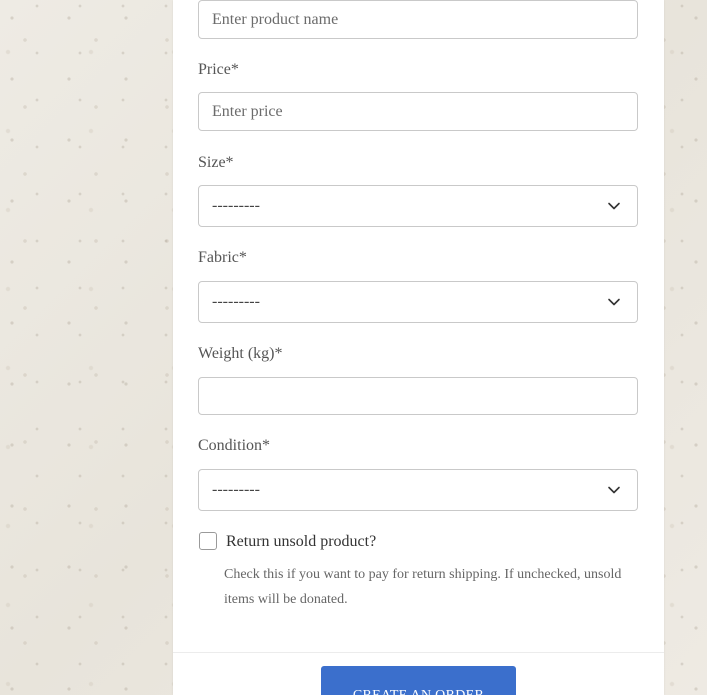  Describe the element at coordinates (301, 542) in the screenshot. I see `return-unsold-label: Return unsold product?` at that location.